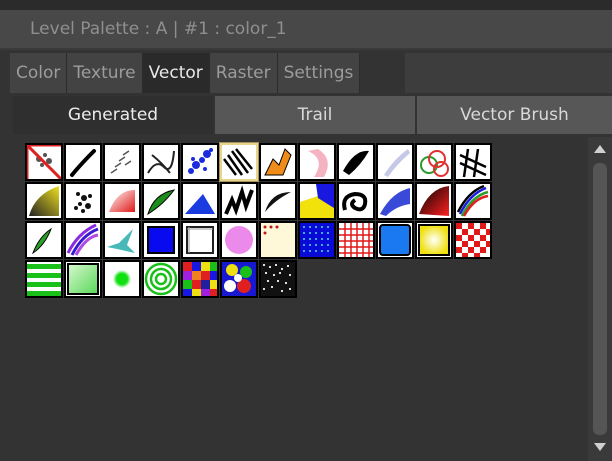 The height and width of the screenshot is (461, 612). What do you see at coordinates (44, 201) in the screenshot?
I see `yellow-gradient-icon` at bounding box center [44, 201].